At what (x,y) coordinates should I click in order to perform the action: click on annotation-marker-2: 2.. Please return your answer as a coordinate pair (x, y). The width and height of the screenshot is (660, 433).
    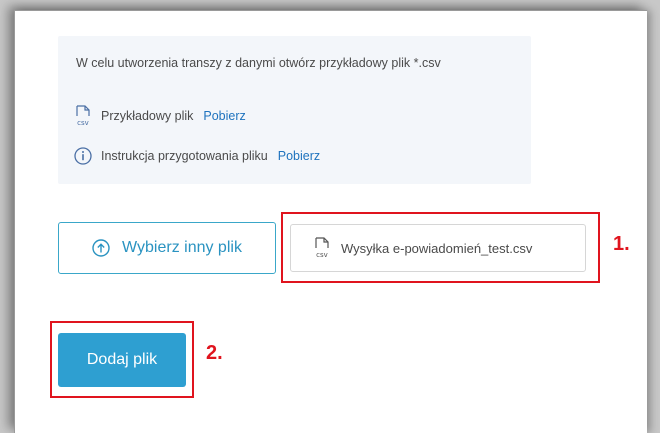
    Looking at the image, I should click on (214, 353).